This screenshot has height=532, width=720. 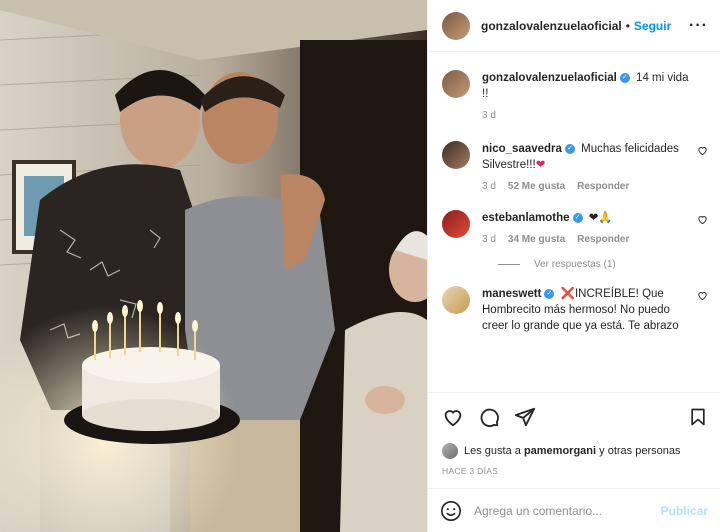 What do you see at coordinates (492, 451) in the screenshot?
I see `likes-prefix: Les gusta a` at bounding box center [492, 451].